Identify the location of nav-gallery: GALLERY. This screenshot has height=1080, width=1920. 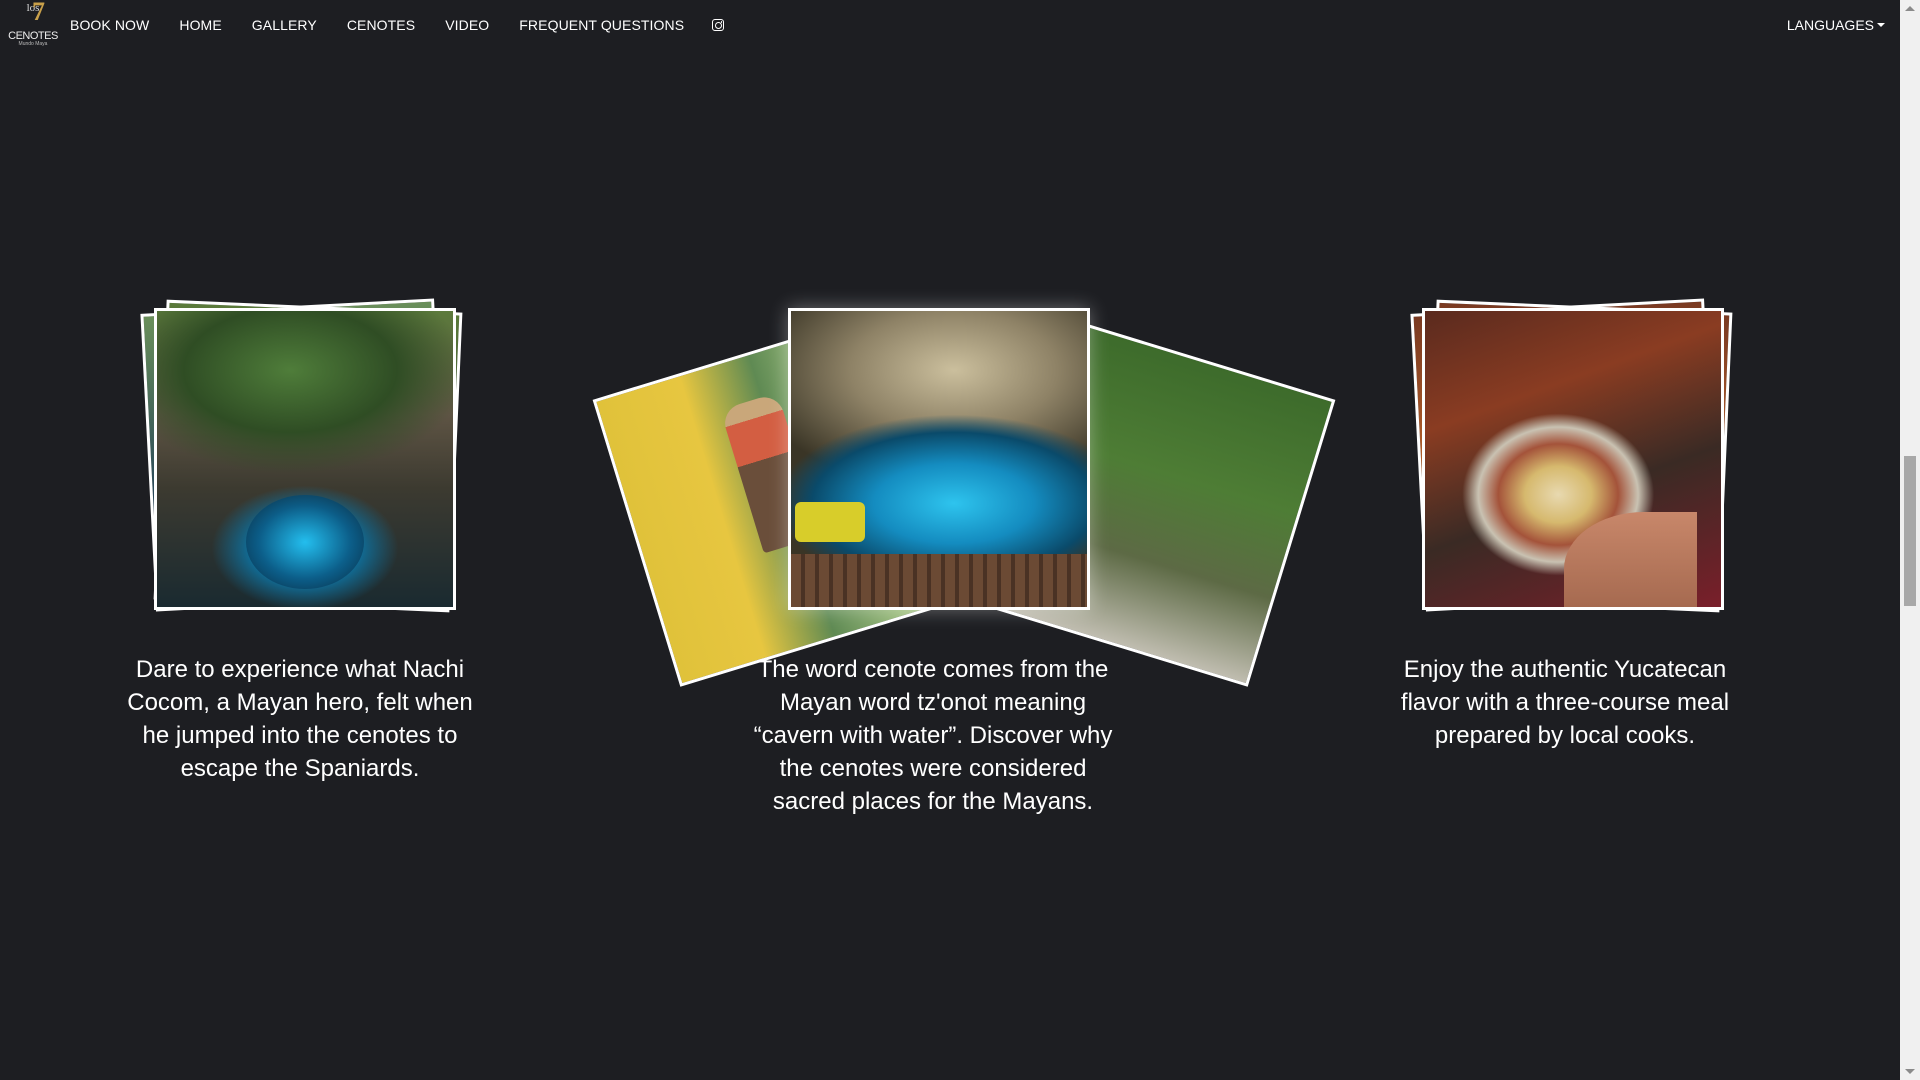
(284, 25).